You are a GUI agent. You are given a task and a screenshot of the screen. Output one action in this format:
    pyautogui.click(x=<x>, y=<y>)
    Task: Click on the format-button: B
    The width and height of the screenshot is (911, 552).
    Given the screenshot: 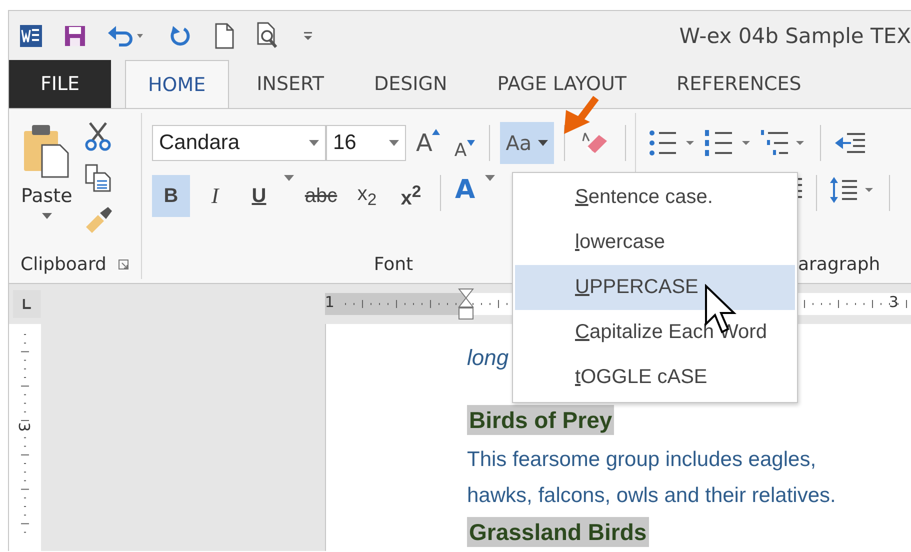 What is the action you would take?
    pyautogui.click(x=171, y=196)
    